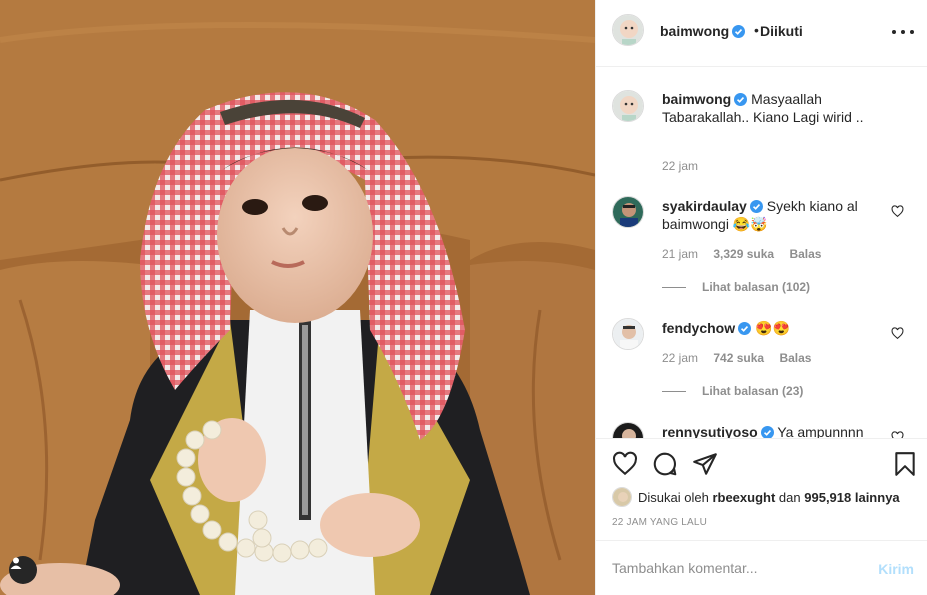  Describe the element at coordinates (905, 464) in the screenshot. I see `bookmark-icon` at that location.